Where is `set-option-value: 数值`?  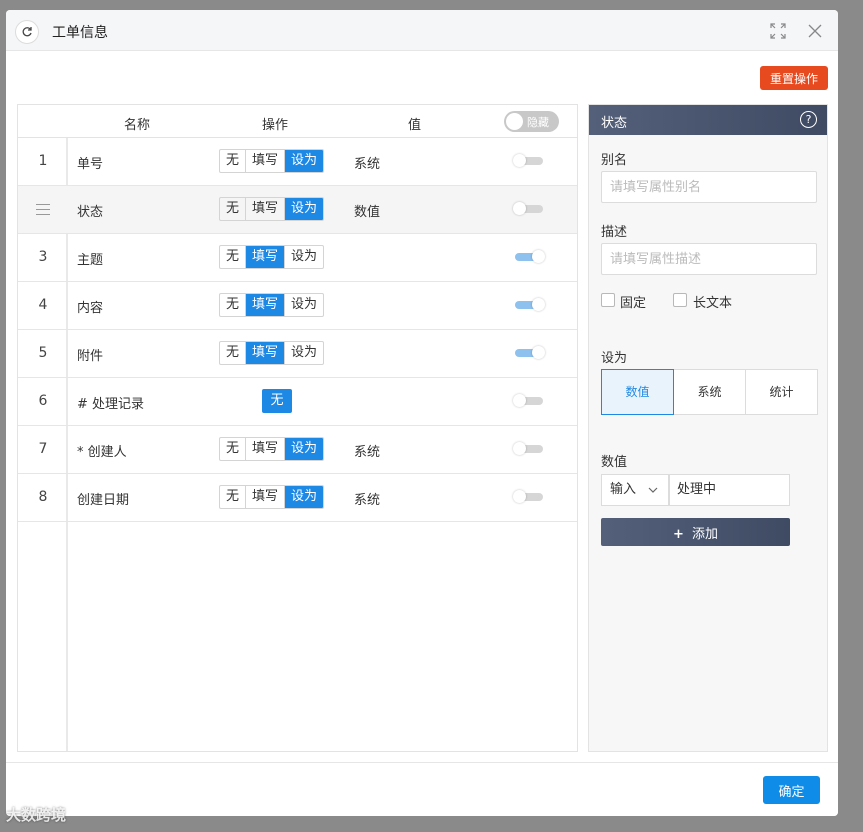 set-option-value: 数值 is located at coordinates (637, 392).